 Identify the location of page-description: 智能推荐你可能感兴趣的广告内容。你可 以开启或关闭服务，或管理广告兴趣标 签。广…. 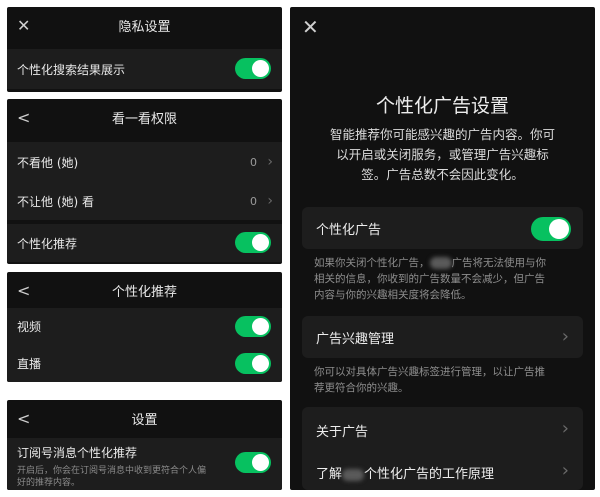
(442, 155).